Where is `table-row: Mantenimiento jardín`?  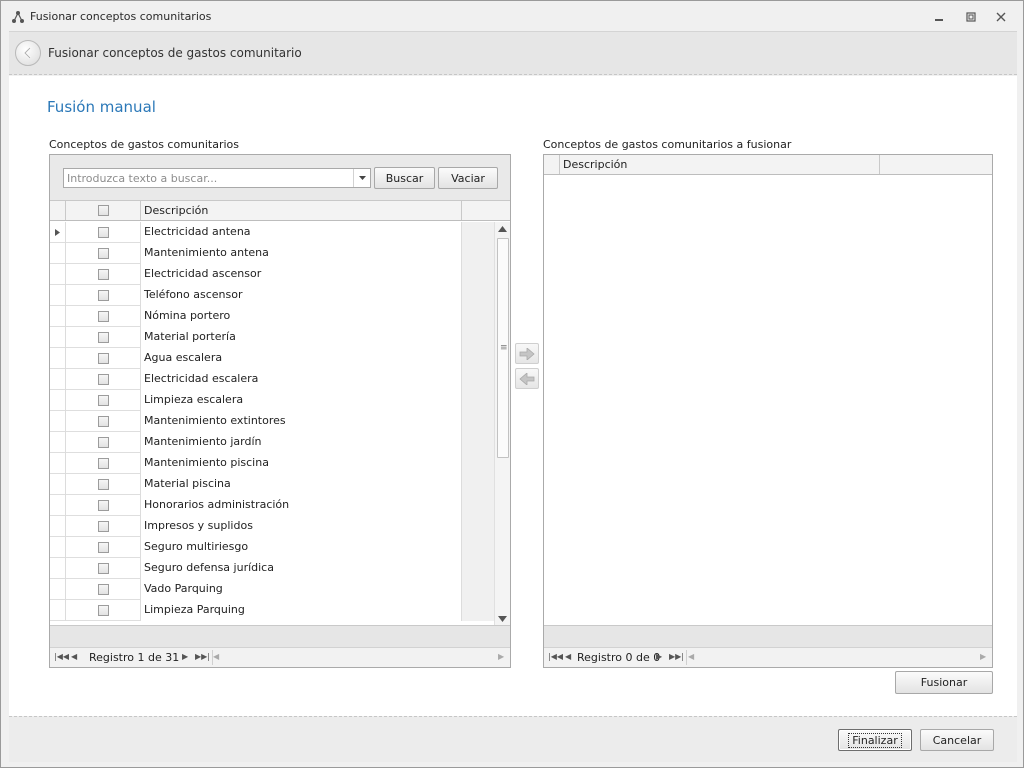 table-row: Mantenimiento jardín is located at coordinates (272, 442).